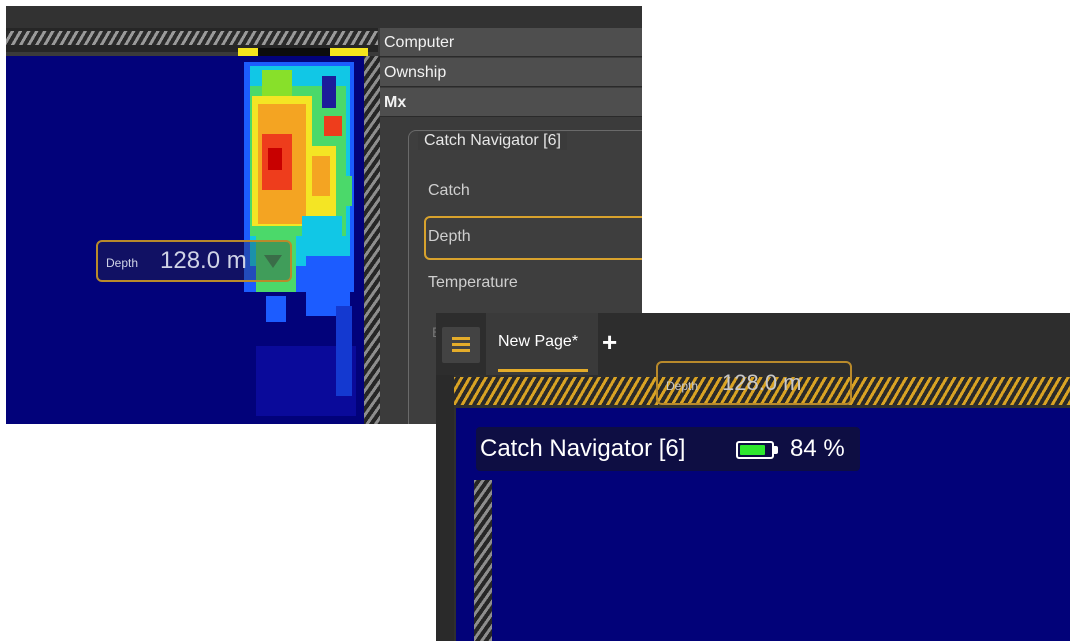  Describe the element at coordinates (817, 448) in the screenshot. I see `battery-percent: 84 %` at that location.